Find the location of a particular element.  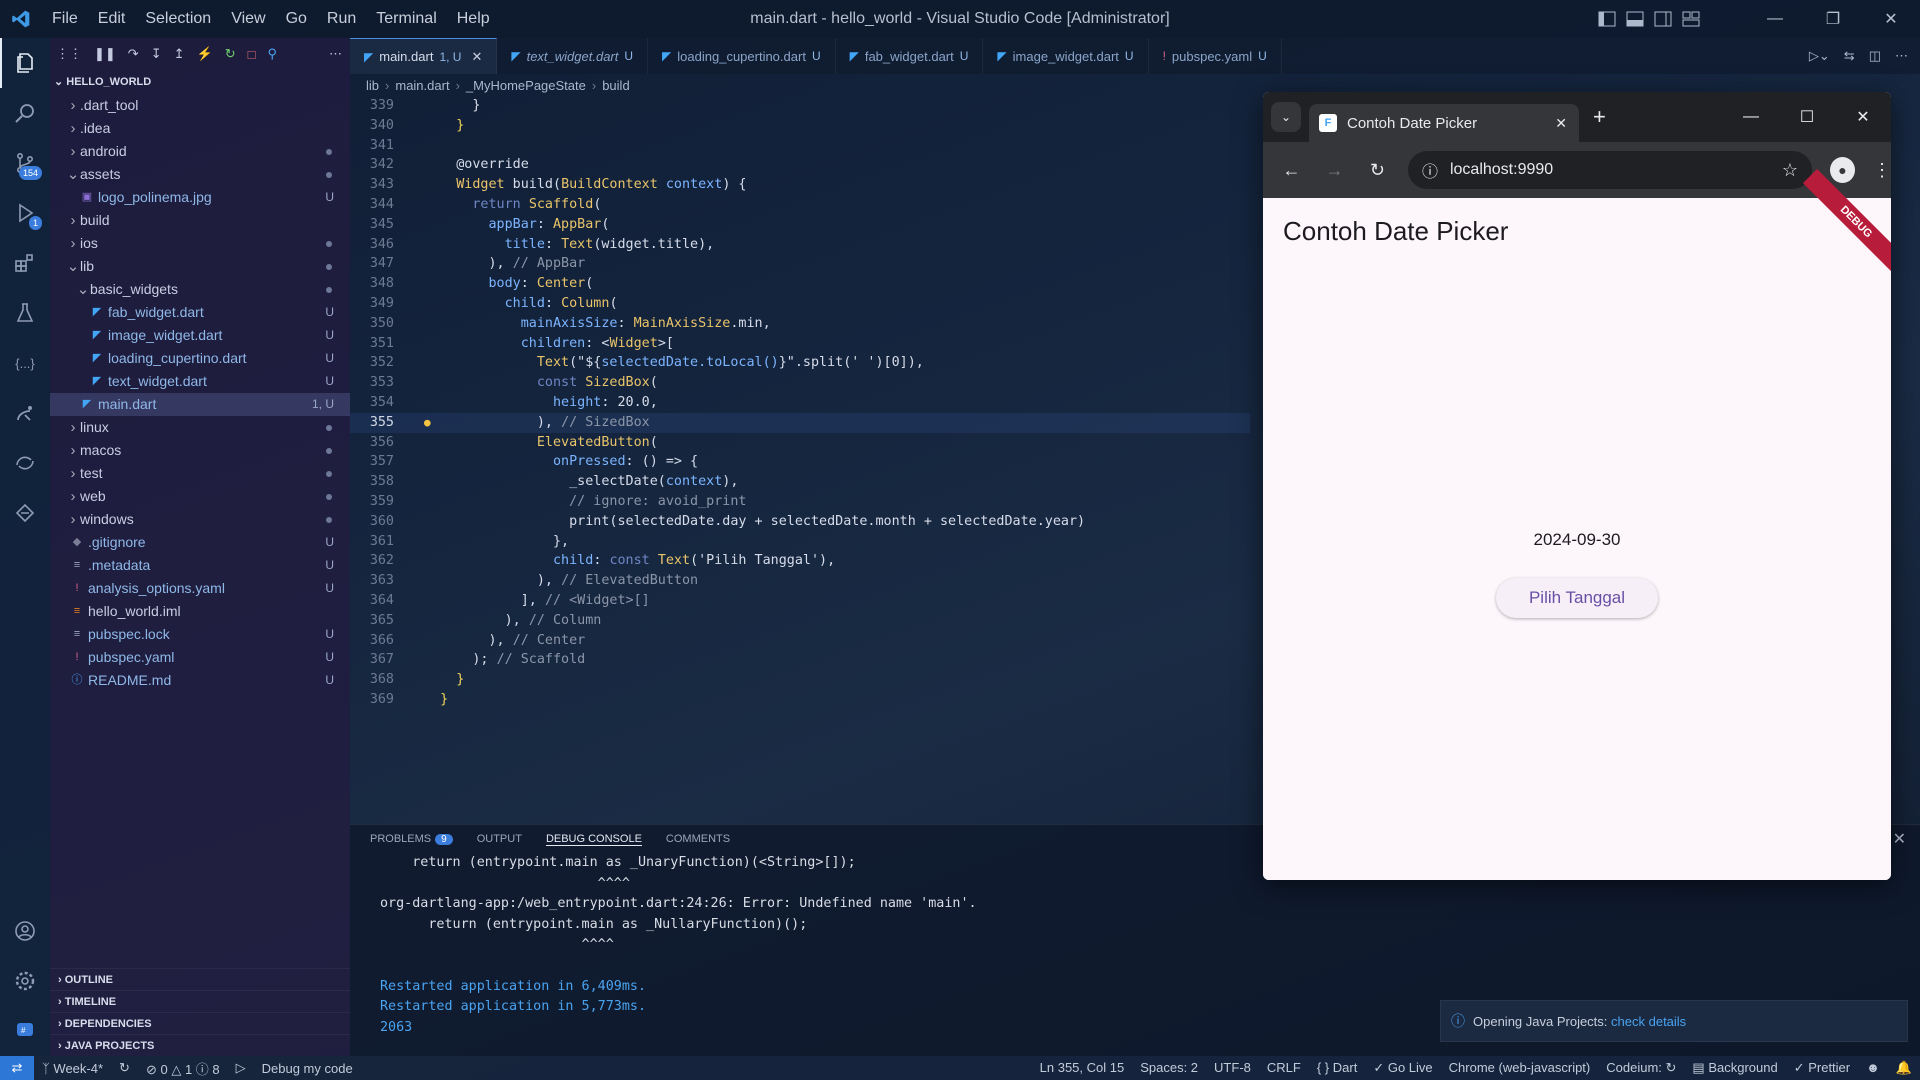

tree-item: › build is located at coordinates (200, 220).